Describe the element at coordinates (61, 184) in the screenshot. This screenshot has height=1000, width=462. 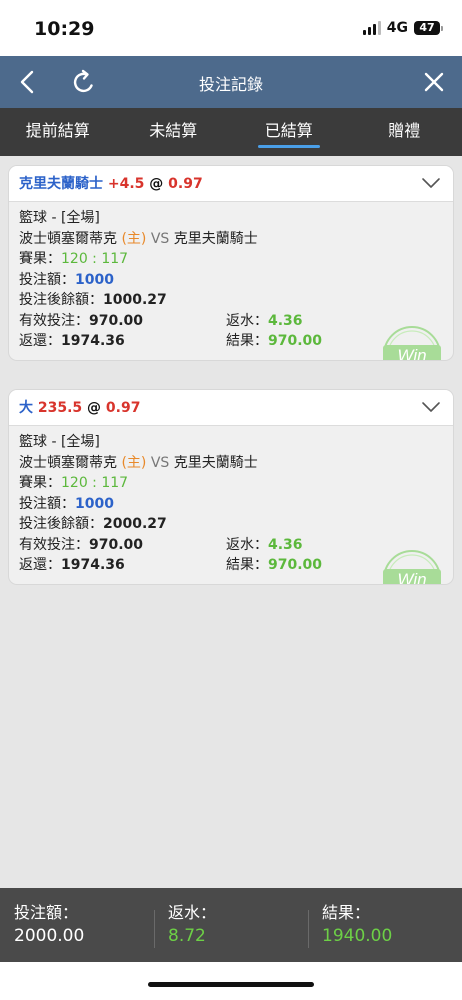
I see `bet-selection: 克里夫蘭騎士` at that location.